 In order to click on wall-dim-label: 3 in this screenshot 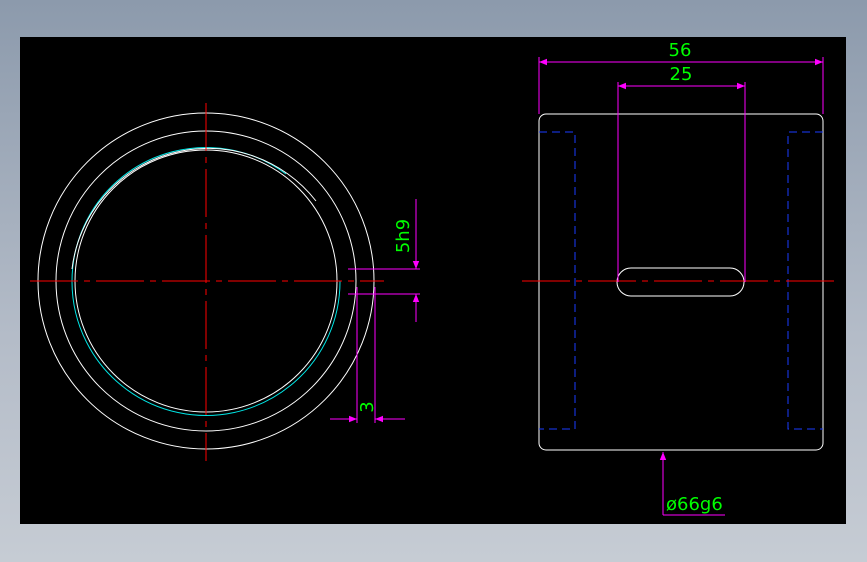, I will do `click(367, 406)`.